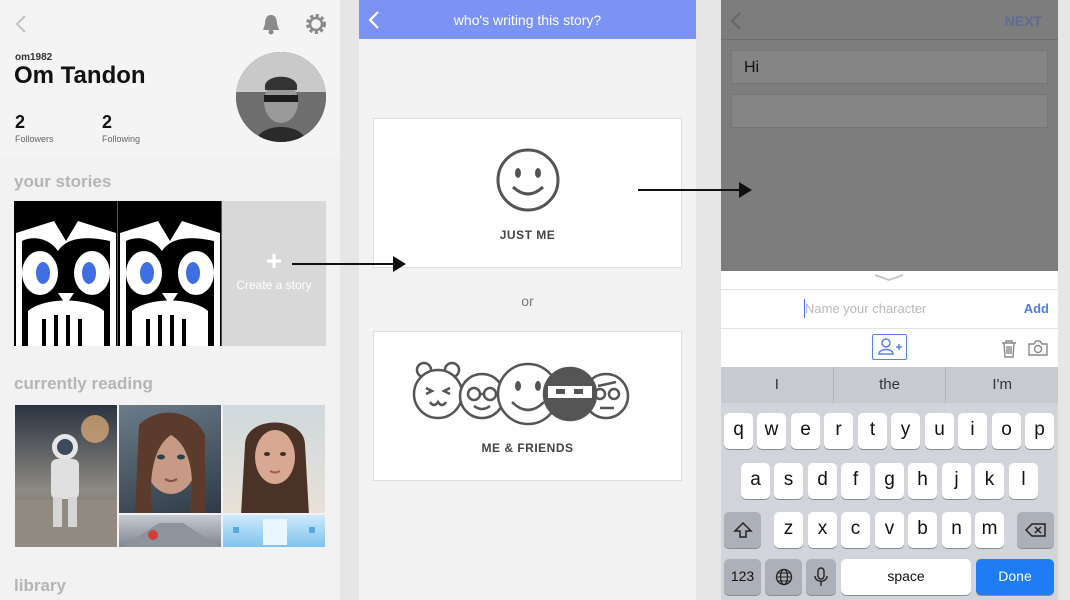 Image resolution: width=1070 pixels, height=600 pixels. Describe the element at coordinates (121, 128) in the screenshot. I see `following-stat: 2 Following` at that location.